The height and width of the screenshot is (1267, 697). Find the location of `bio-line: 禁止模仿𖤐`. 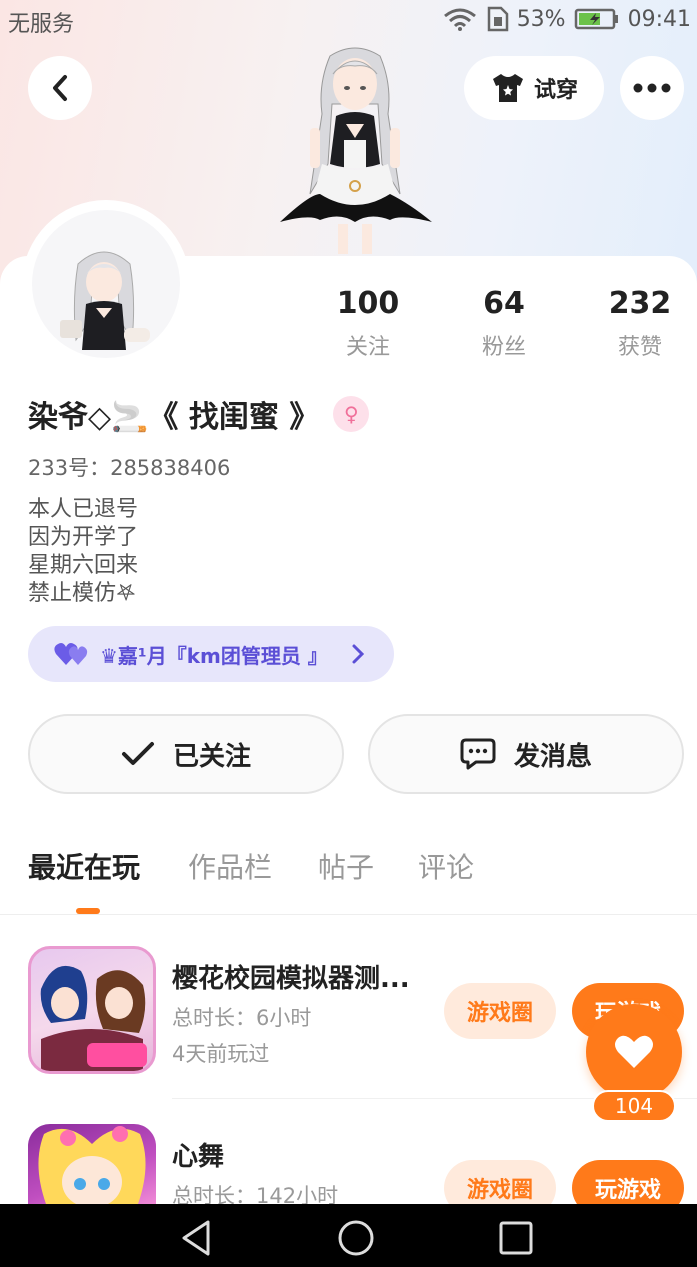

bio-line: 禁止模仿𖤐 is located at coordinates (82, 593).